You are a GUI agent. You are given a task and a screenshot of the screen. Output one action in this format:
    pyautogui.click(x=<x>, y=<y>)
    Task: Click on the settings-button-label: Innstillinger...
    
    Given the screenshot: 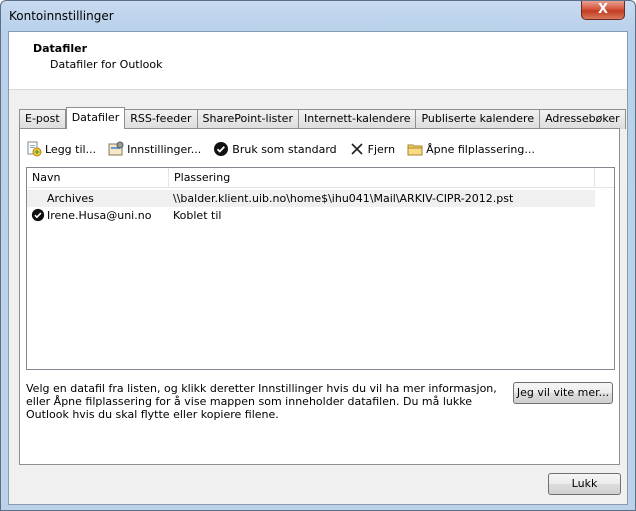 What is the action you would take?
    pyautogui.click(x=164, y=149)
    